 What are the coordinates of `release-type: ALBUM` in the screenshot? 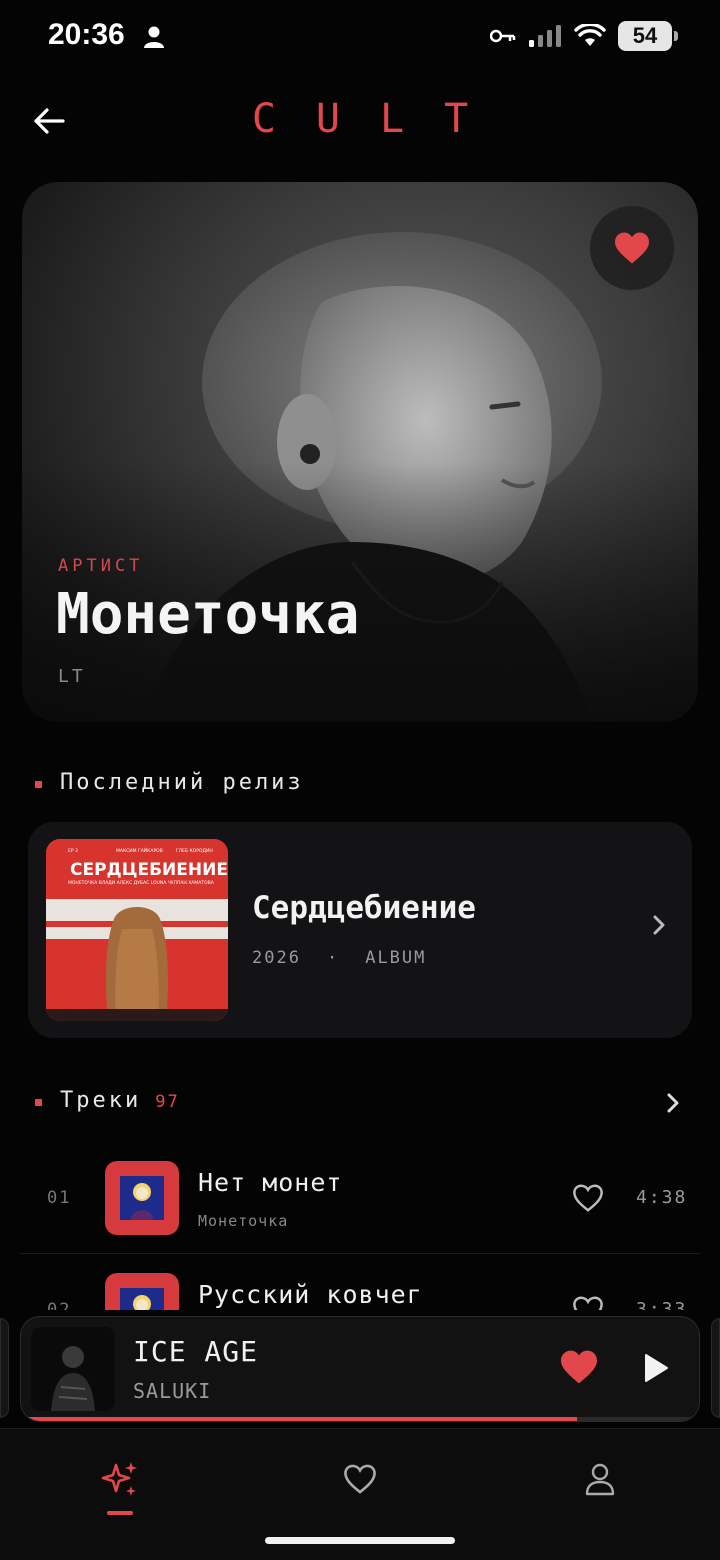 It's located at (396, 958).